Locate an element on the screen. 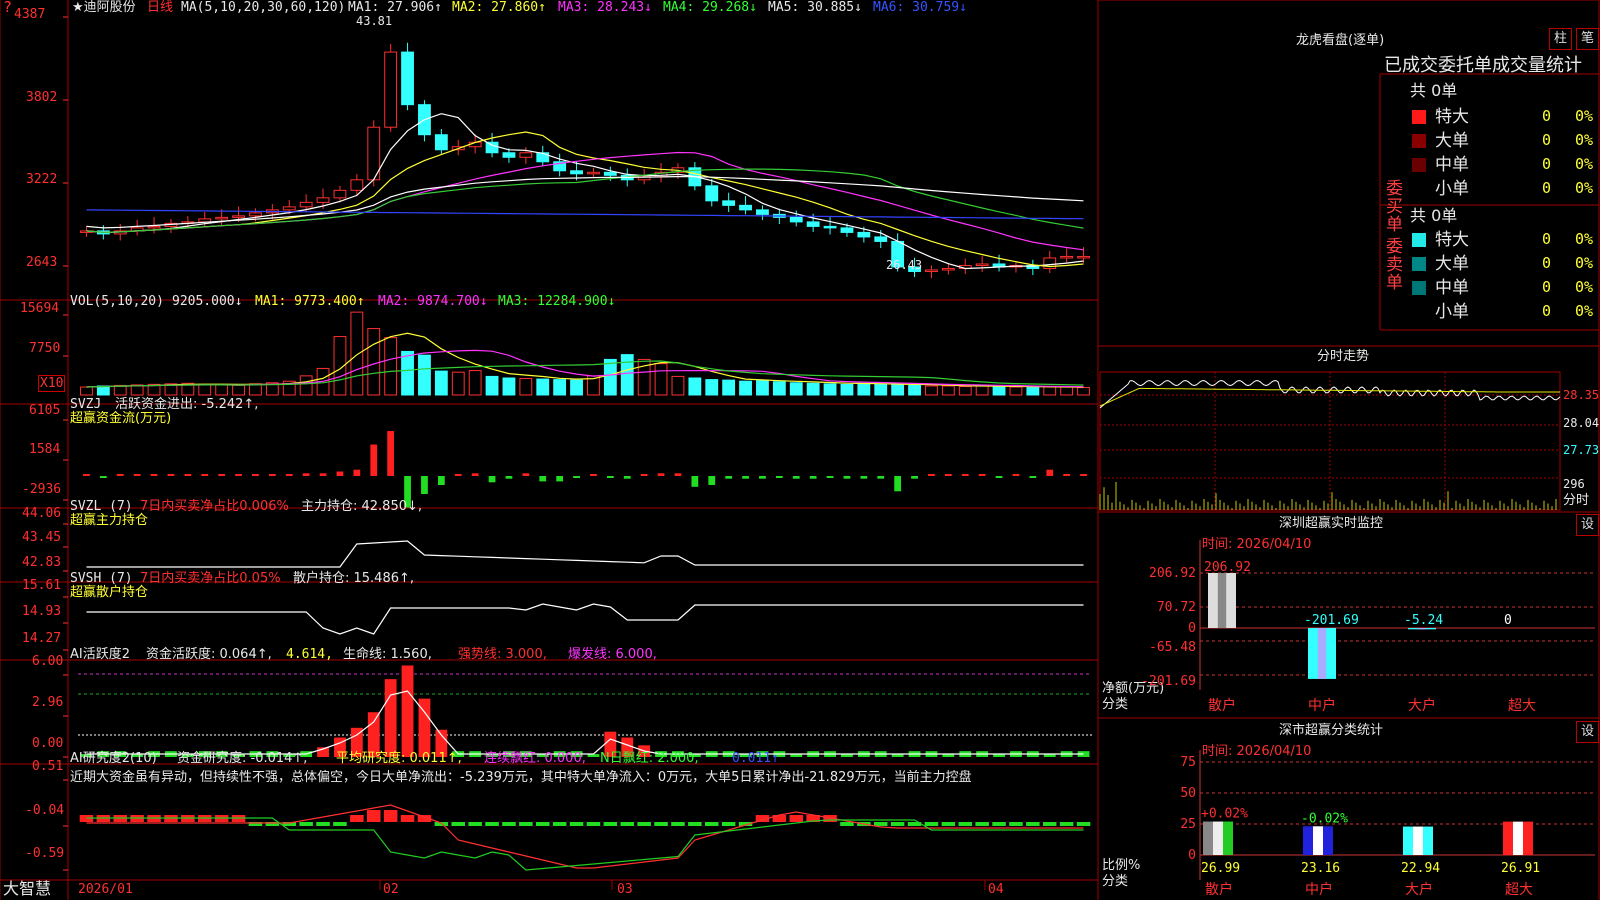 The width and height of the screenshot is (1600, 900). monitor-value-label: 0 is located at coordinates (1508, 620).